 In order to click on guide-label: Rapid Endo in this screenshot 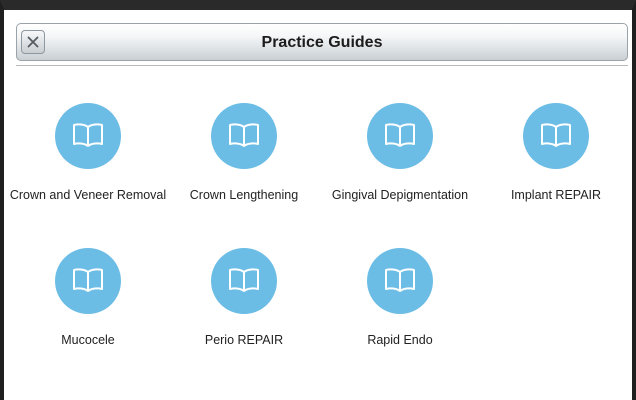, I will do `click(400, 340)`.